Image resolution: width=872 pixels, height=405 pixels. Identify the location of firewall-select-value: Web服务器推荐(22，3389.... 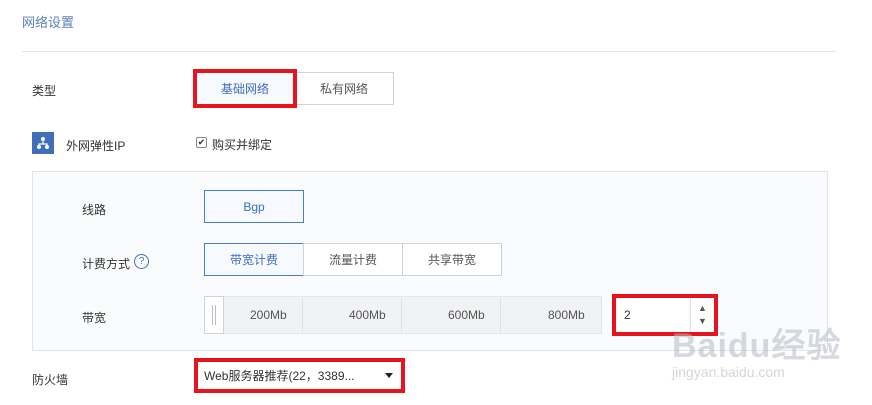
(279, 376).